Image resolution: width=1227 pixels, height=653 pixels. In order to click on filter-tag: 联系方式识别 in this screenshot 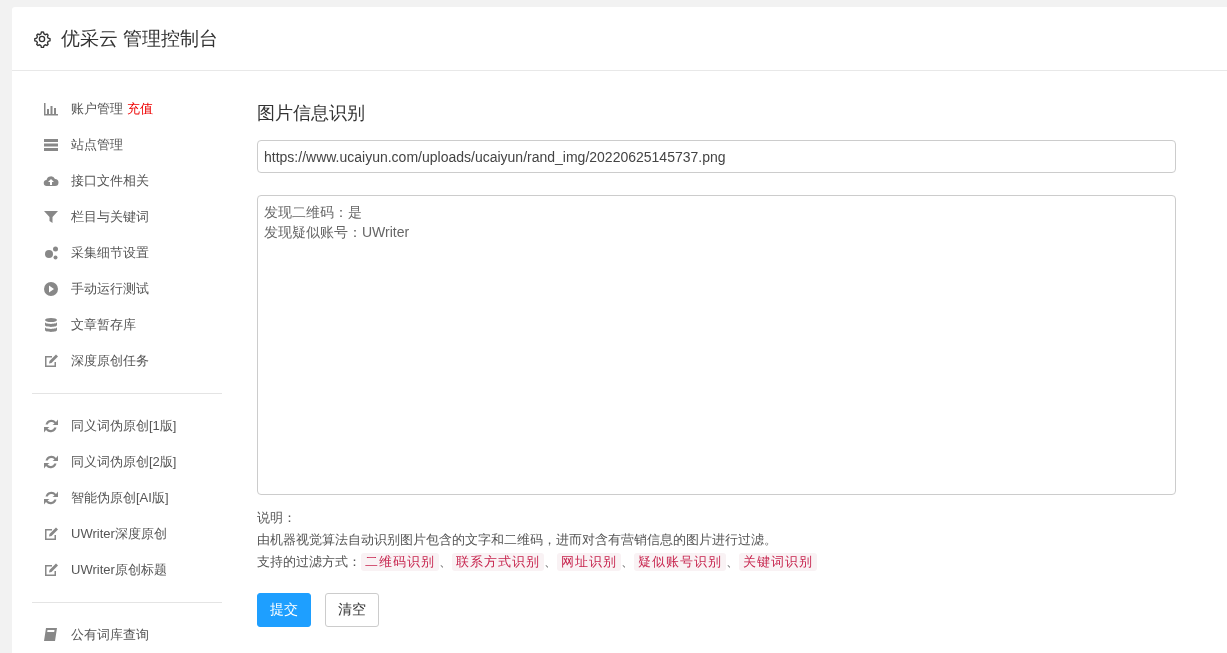, I will do `click(498, 562)`.